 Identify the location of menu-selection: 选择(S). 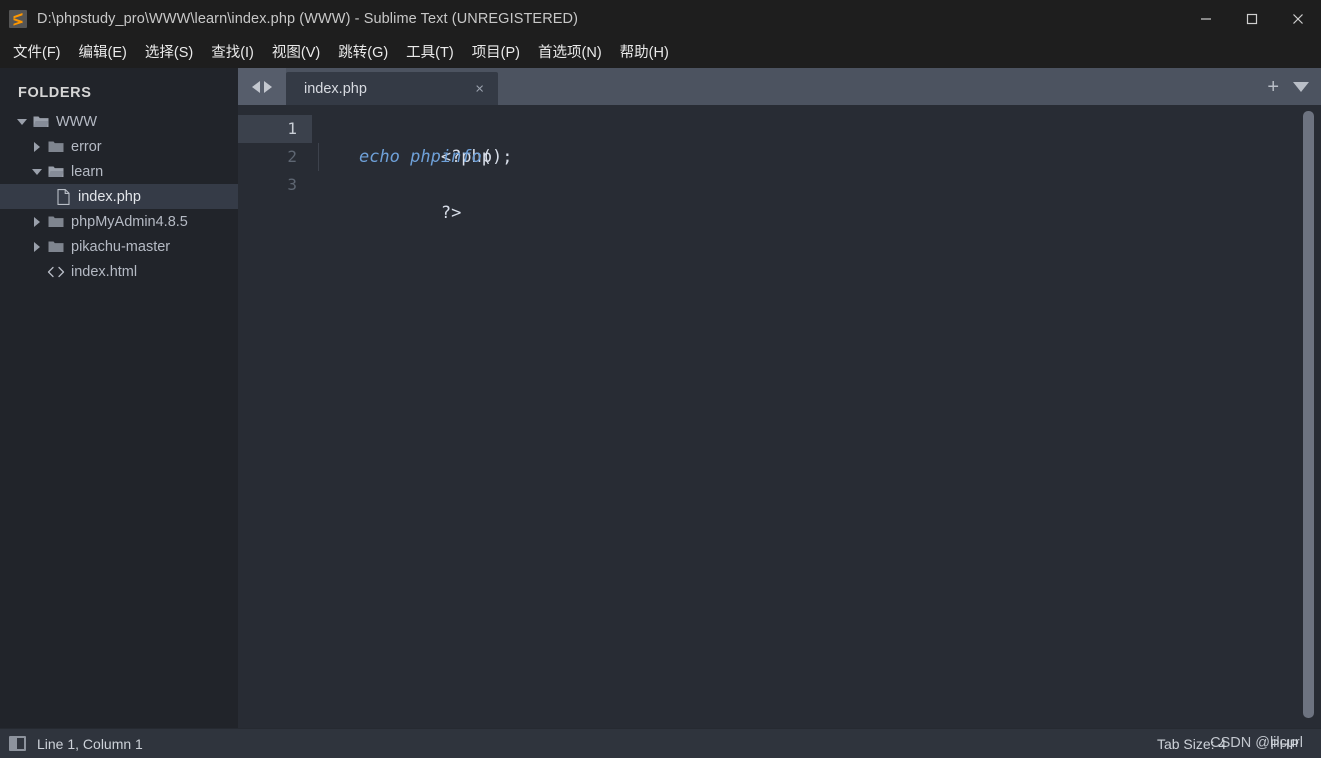
(169, 53).